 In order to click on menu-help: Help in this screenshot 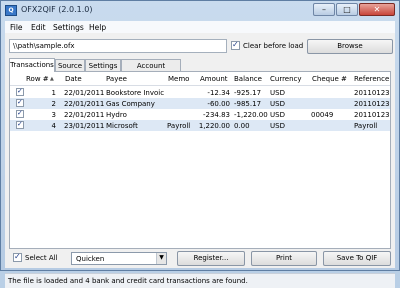, I will do `click(97, 27)`.